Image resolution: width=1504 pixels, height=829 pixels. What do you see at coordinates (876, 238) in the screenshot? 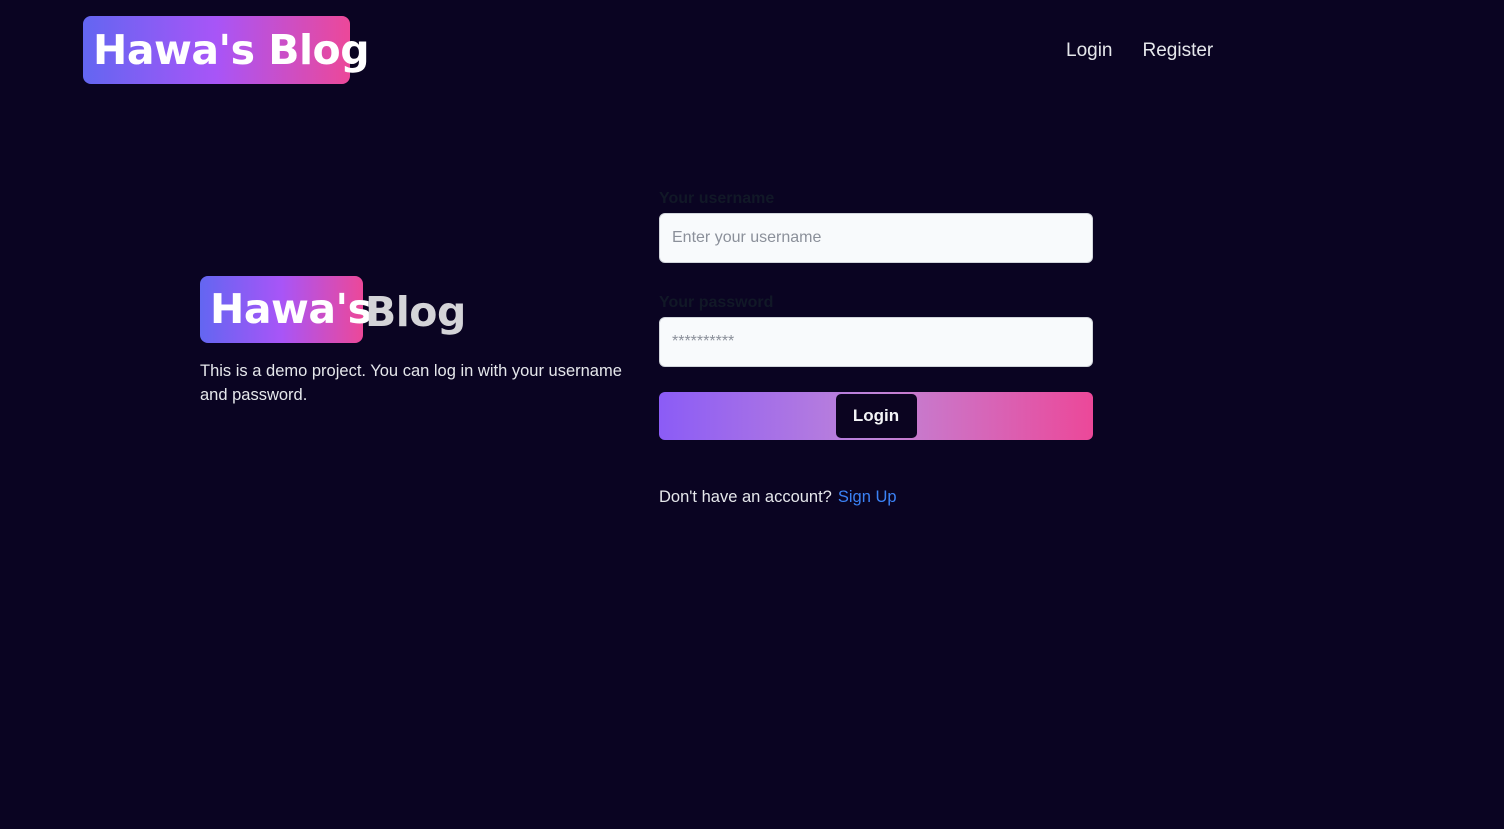
I see `username-input` at bounding box center [876, 238].